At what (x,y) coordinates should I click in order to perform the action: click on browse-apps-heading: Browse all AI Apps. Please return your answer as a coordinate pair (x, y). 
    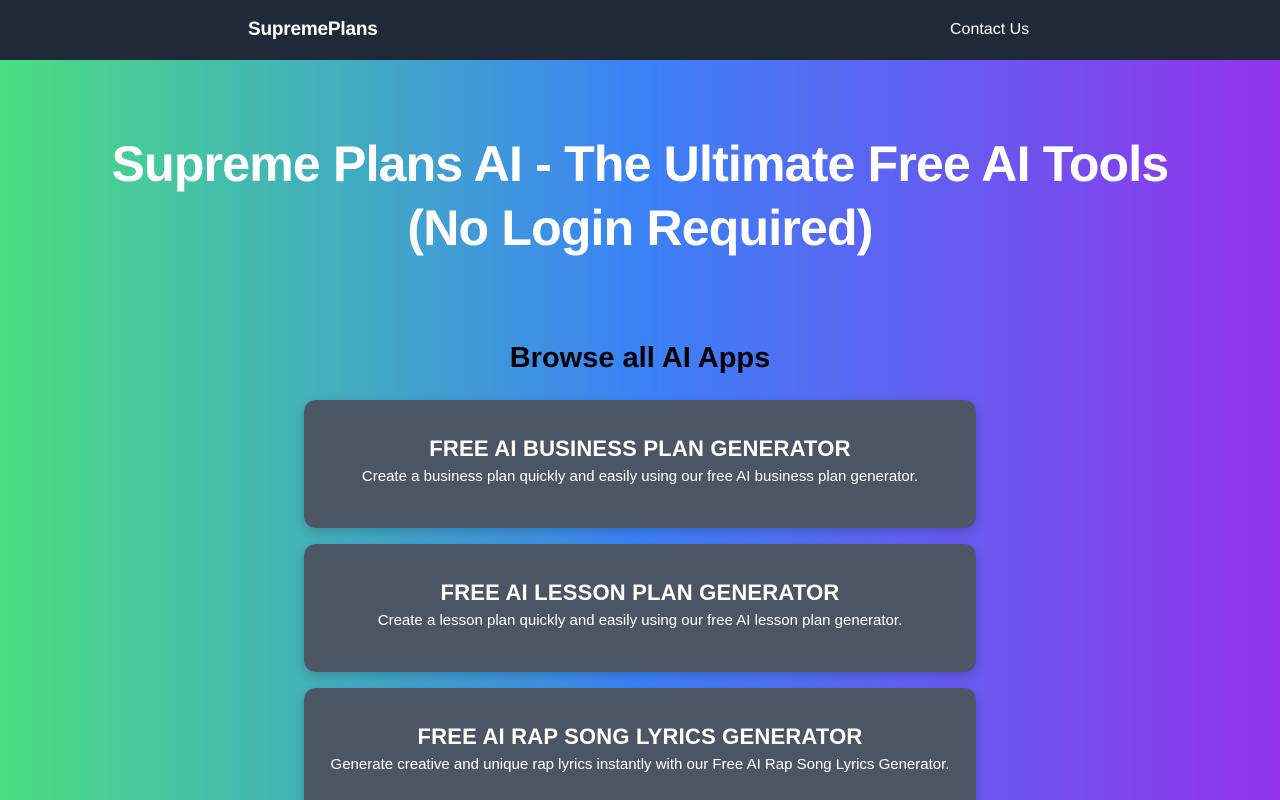
    Looking at the image, I should click on (640, 358).